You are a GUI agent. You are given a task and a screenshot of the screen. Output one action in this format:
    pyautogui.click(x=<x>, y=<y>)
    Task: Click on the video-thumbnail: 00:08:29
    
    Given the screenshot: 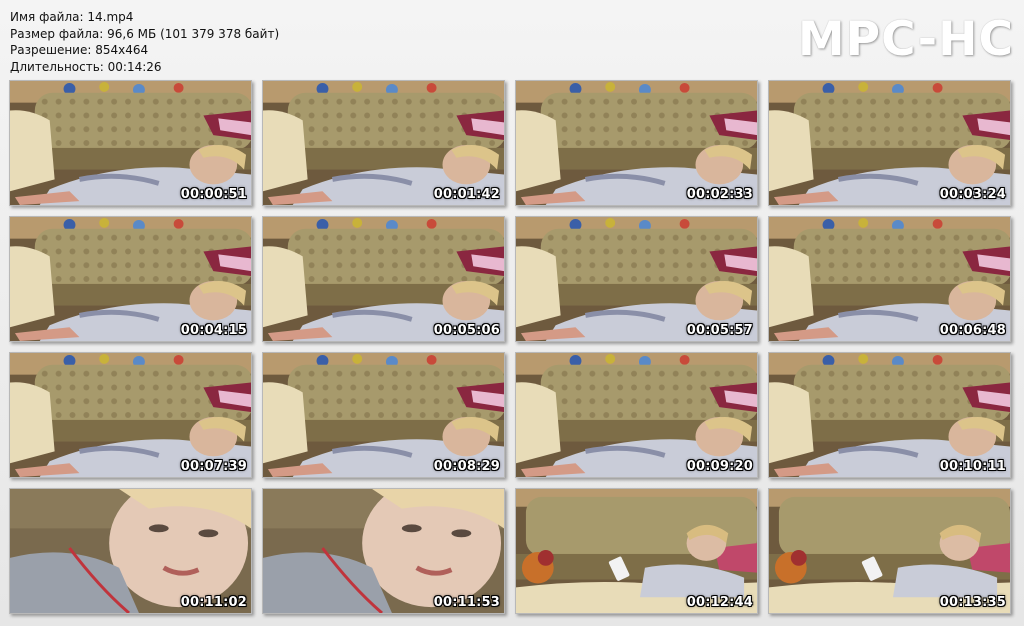 What is the action you would take?
    pyautogui.click(x=383, y=415)
    